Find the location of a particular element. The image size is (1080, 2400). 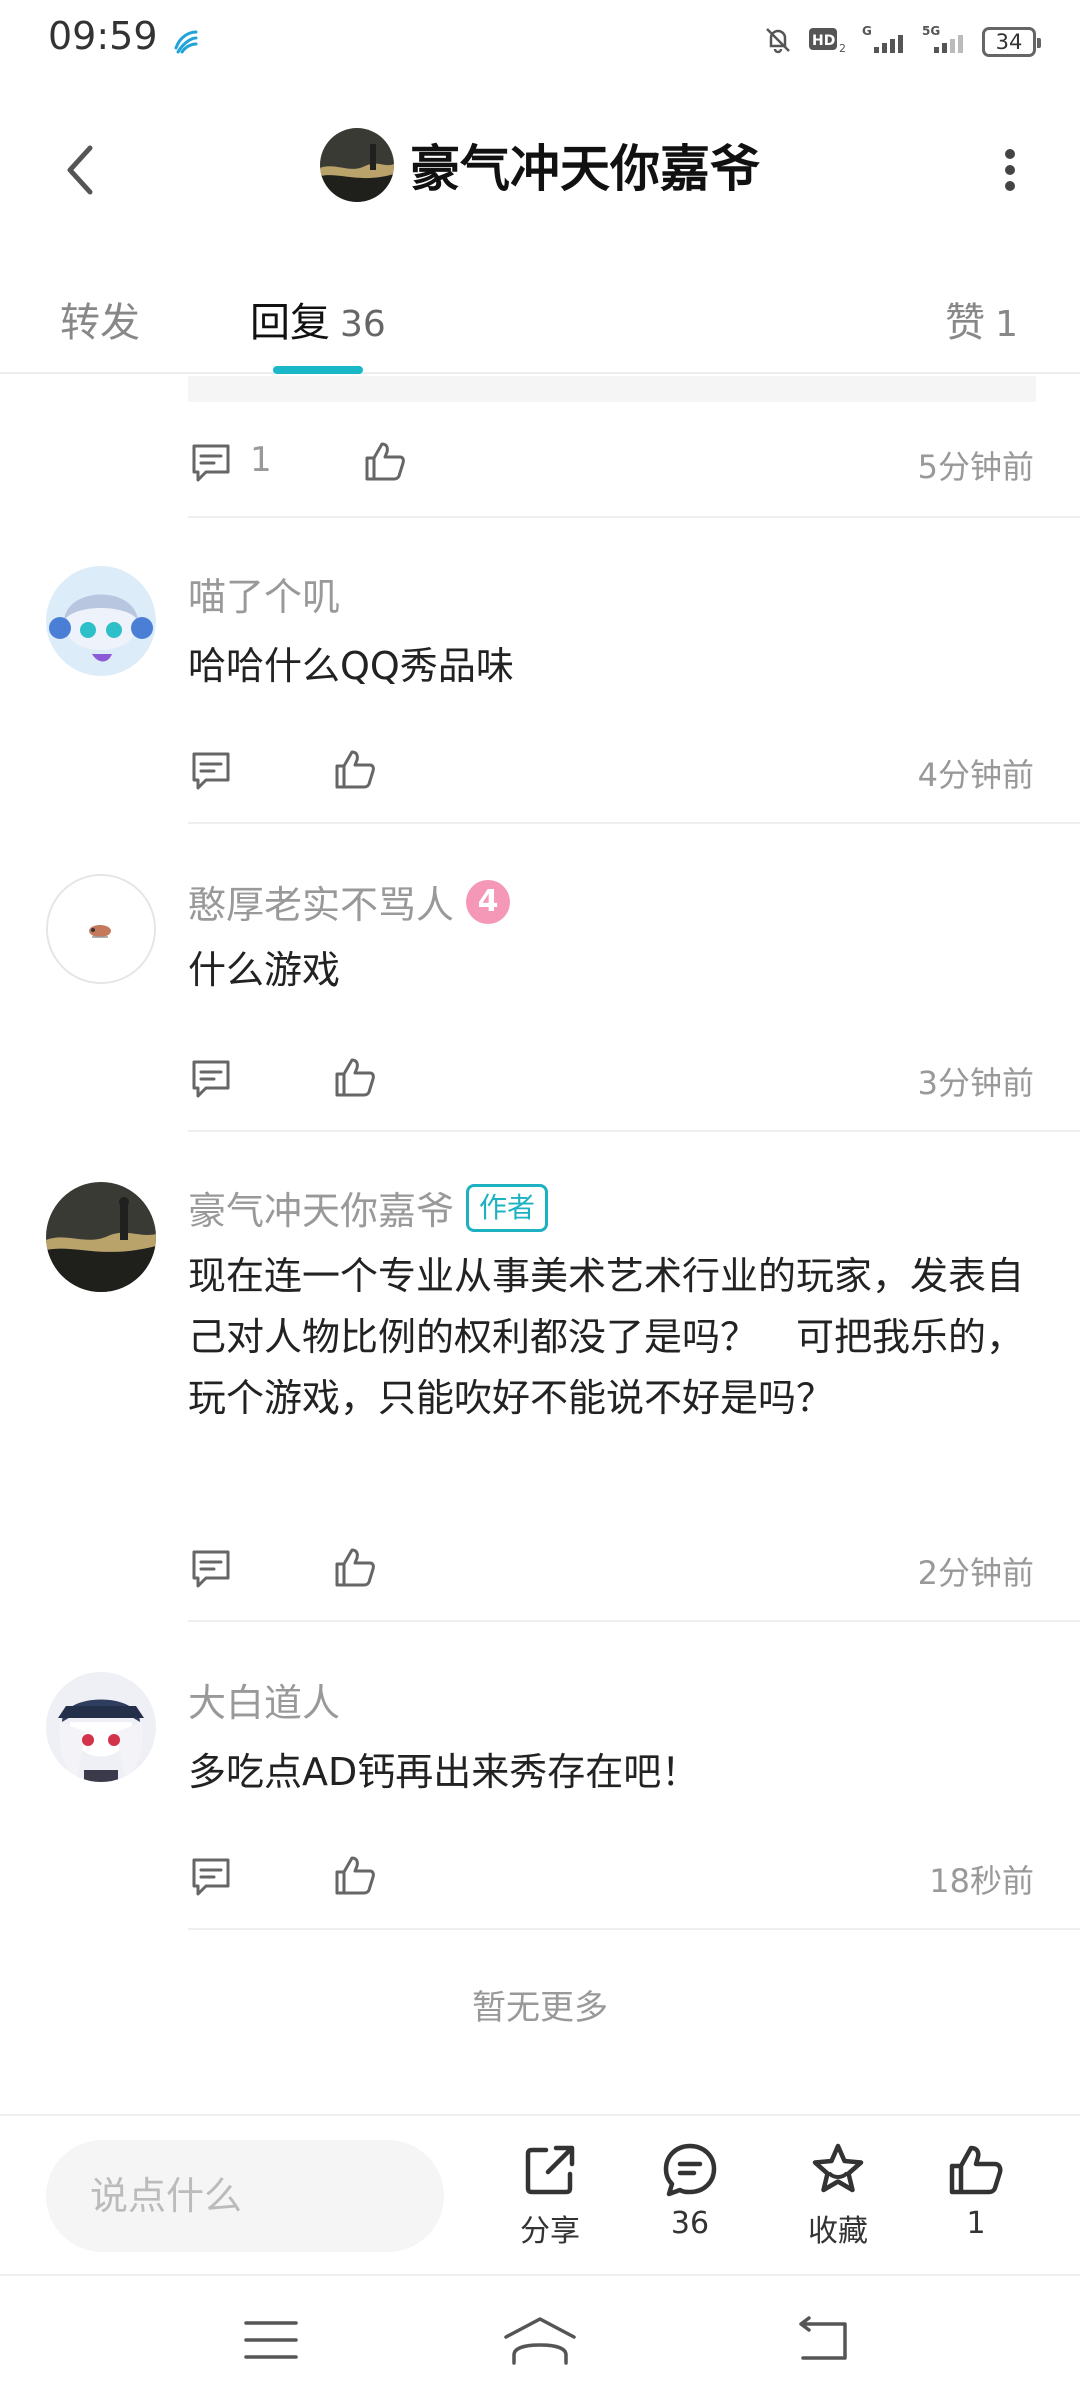

likes-count: 1 is located at coordinates (976, 2223).